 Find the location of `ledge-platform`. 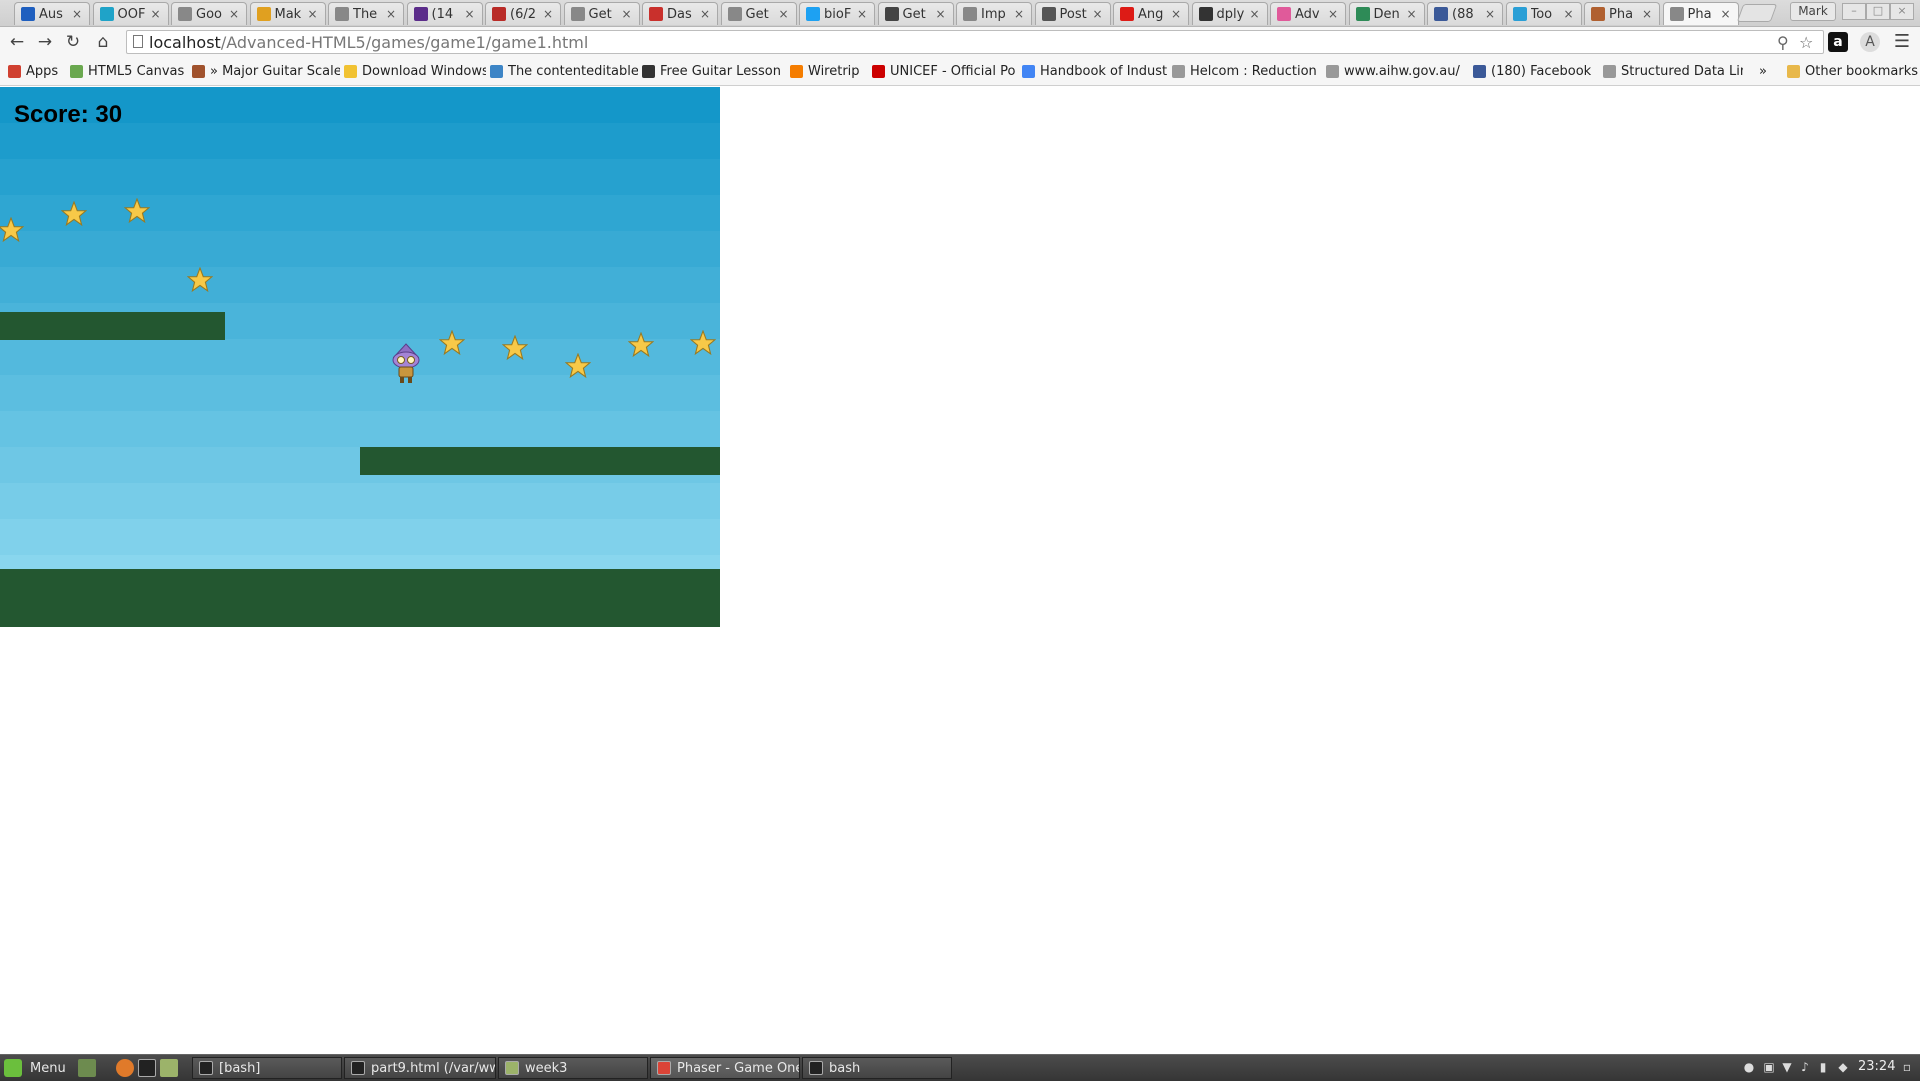

ledge-platform is located at coordinates (540, 461).